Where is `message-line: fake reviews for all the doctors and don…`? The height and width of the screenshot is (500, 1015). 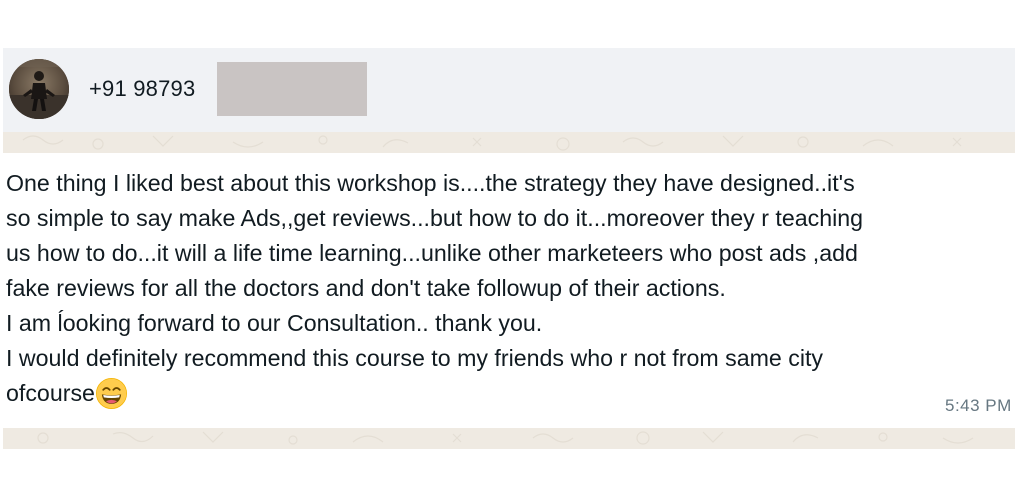
message-line: fake reviews for all the doctors and don… is located at coordinates (366, 288).